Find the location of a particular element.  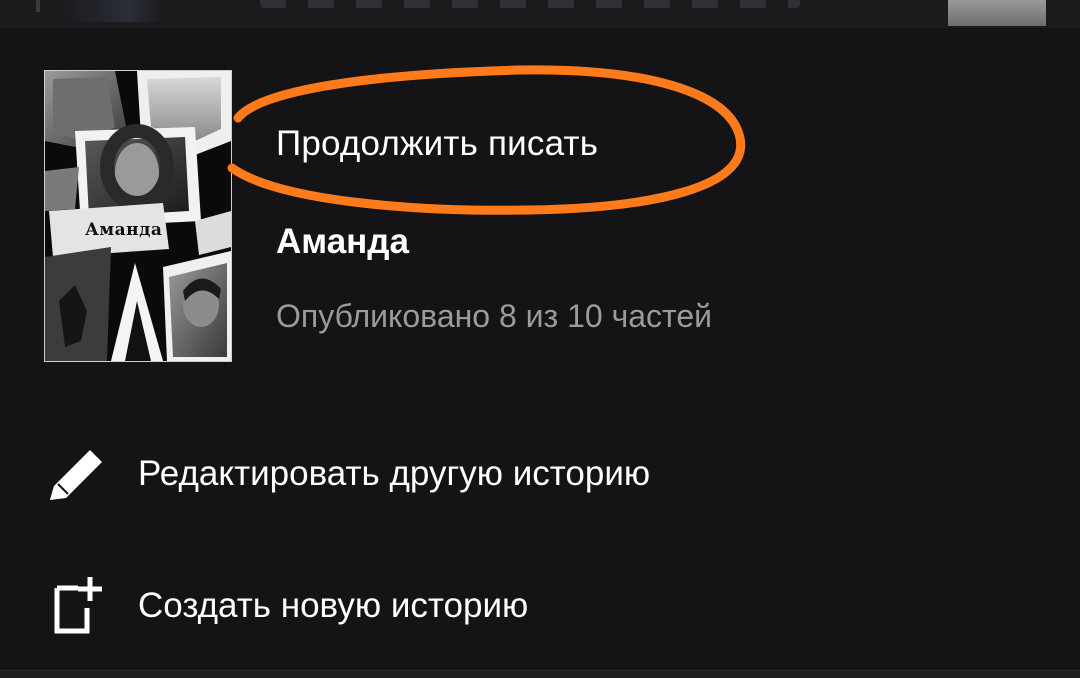

story-title: Аманда is located at coordinates (342, 241).